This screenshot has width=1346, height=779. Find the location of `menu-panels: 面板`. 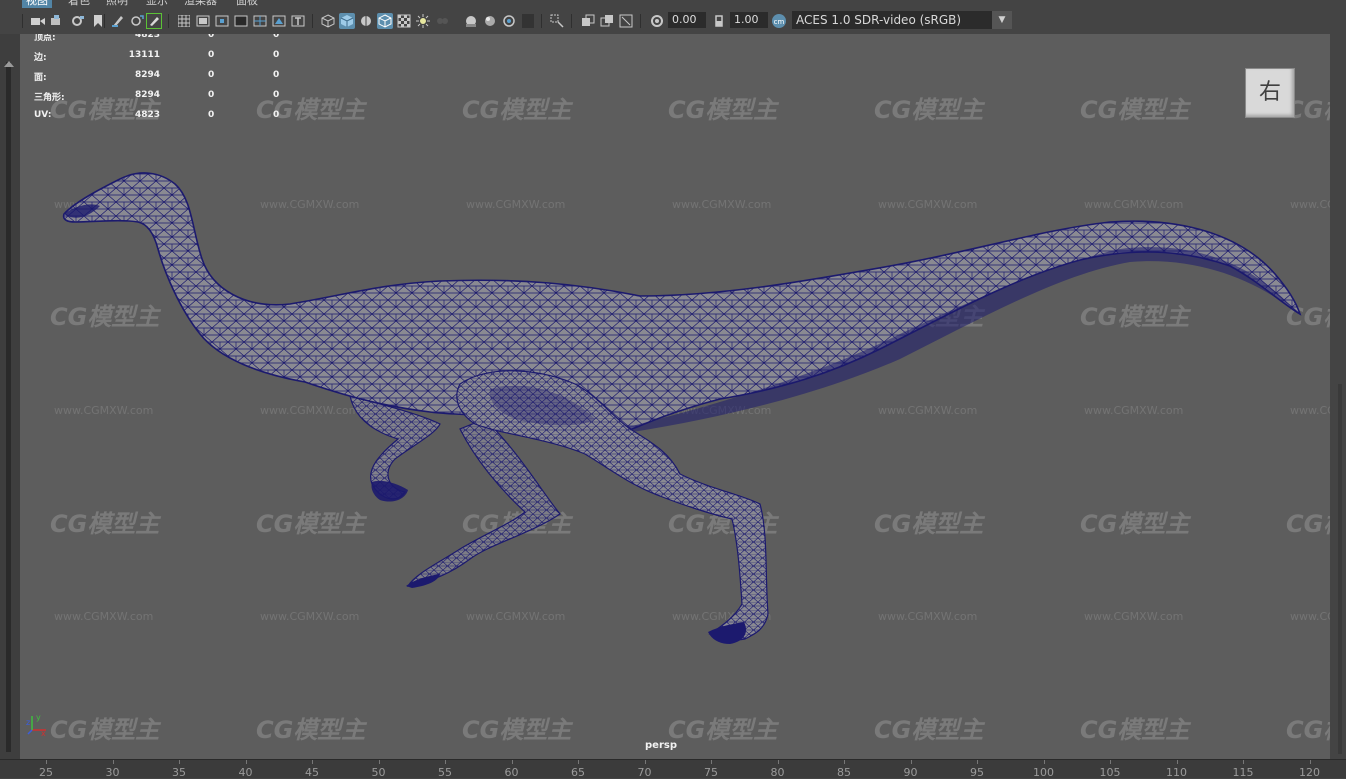

menu-panels: 面板 is located at coordinates (247, 4).